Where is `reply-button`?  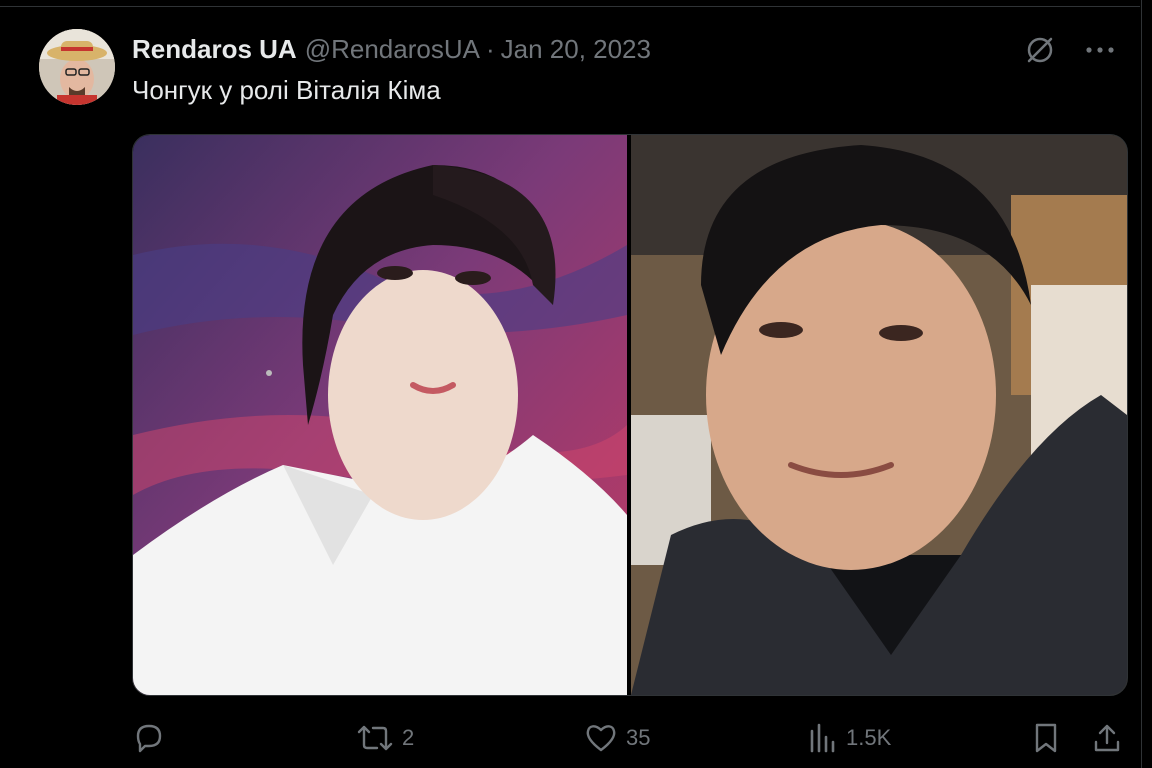
reply-button is located at coordinates (153, 738).